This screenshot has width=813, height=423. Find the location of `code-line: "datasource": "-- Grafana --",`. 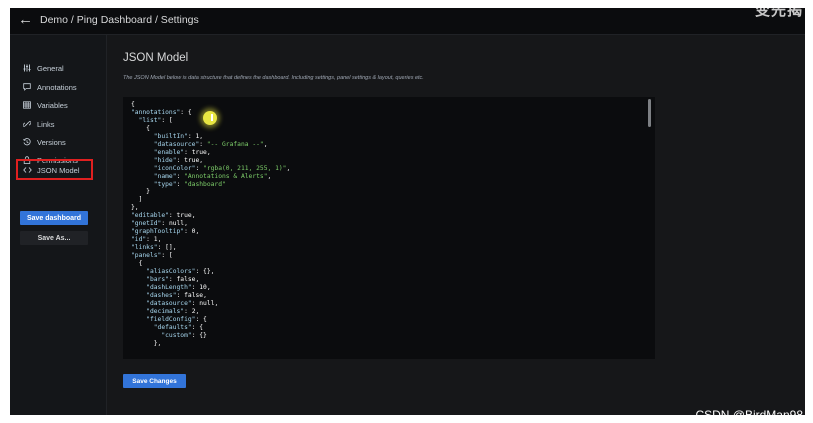

code-line: "datasource": "-- Grafana --", is located at coordinates (199, 144).